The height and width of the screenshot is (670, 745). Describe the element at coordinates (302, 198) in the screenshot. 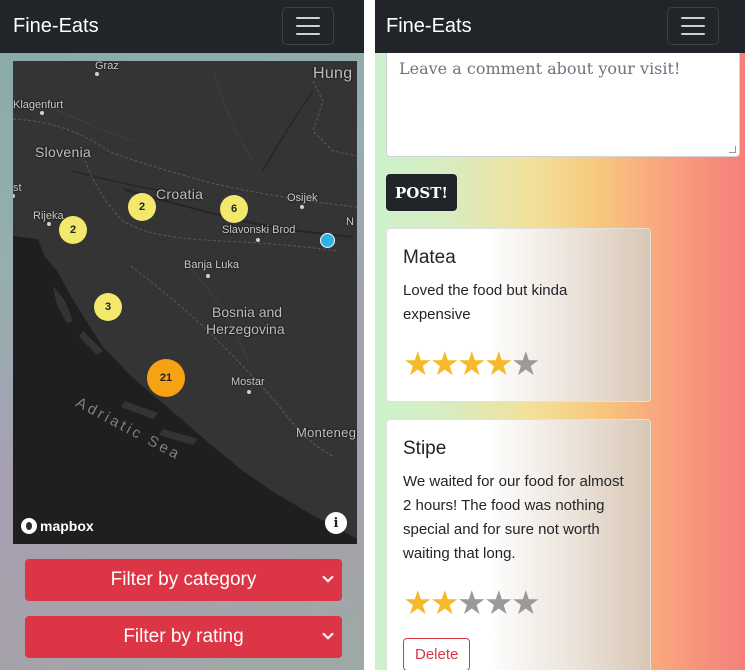

I see `map-label-osijek: Osijek` at that location.